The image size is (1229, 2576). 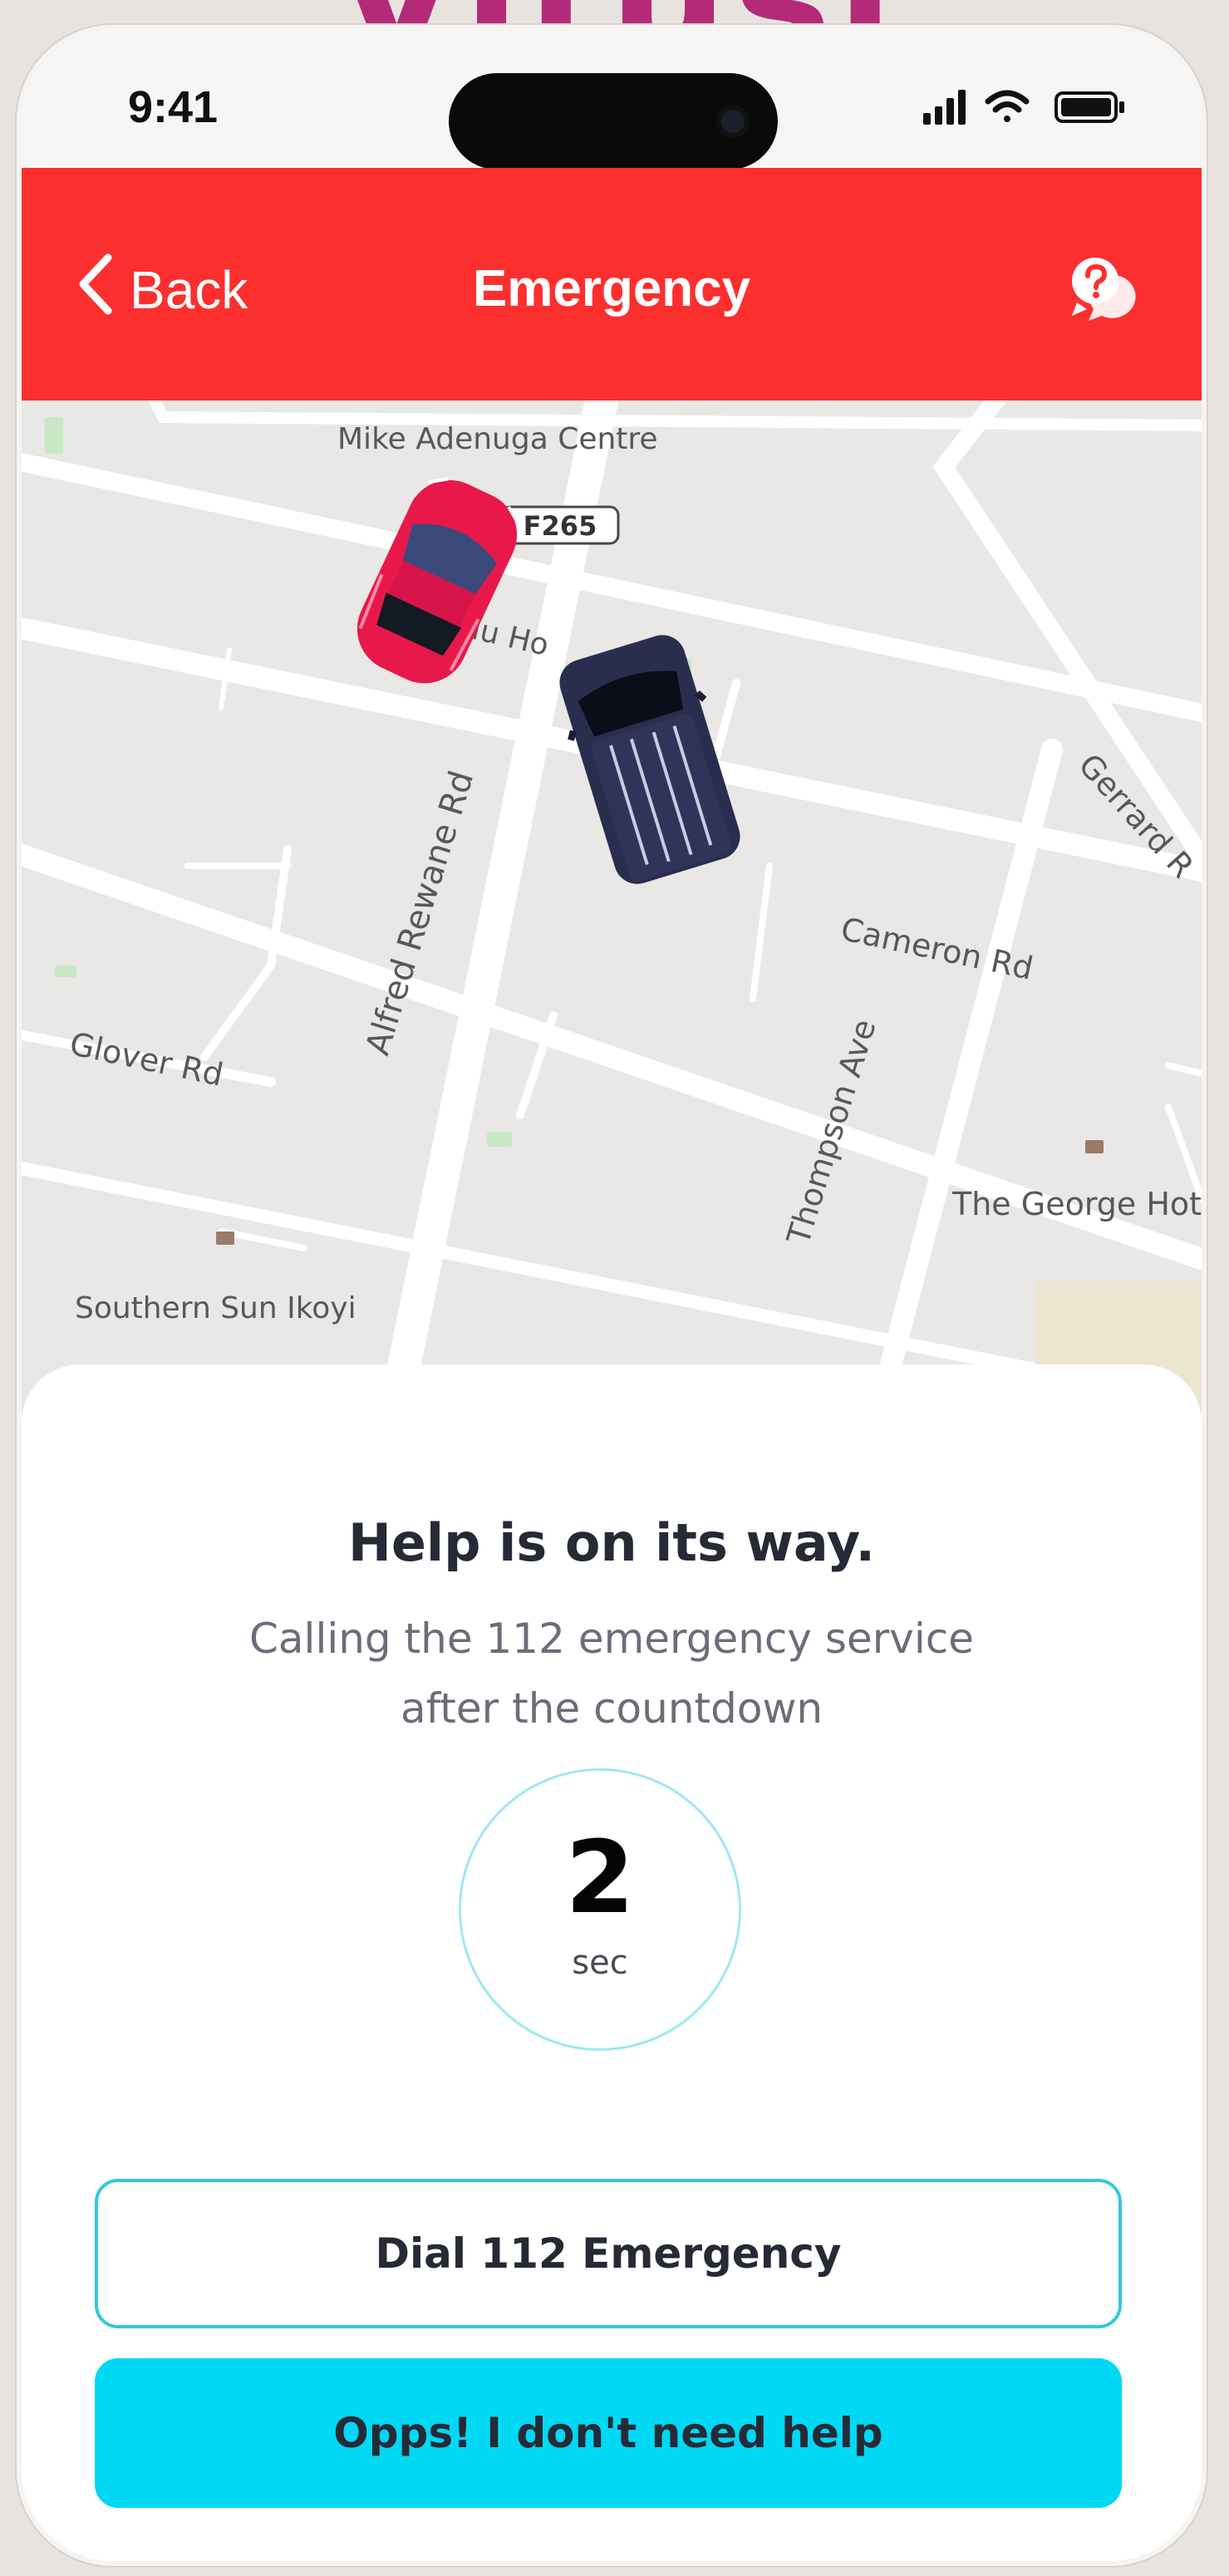 What do you see at coordinates (608, 2253) in the screenshot?
I see `dial-emergency-button: Dial 112 Emergency` at bounding box center [608, 2253].